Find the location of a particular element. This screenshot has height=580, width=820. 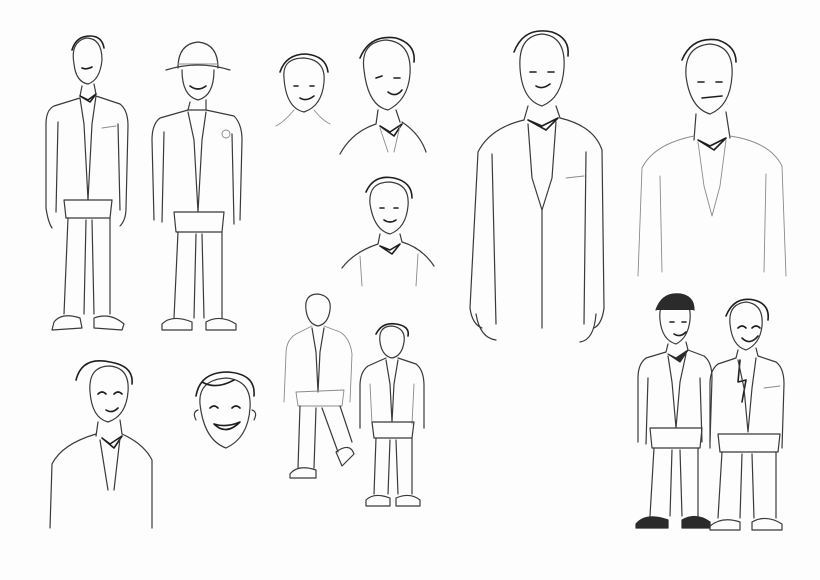

standing-man-fedora-full-body is located at coordinates (197, 186).